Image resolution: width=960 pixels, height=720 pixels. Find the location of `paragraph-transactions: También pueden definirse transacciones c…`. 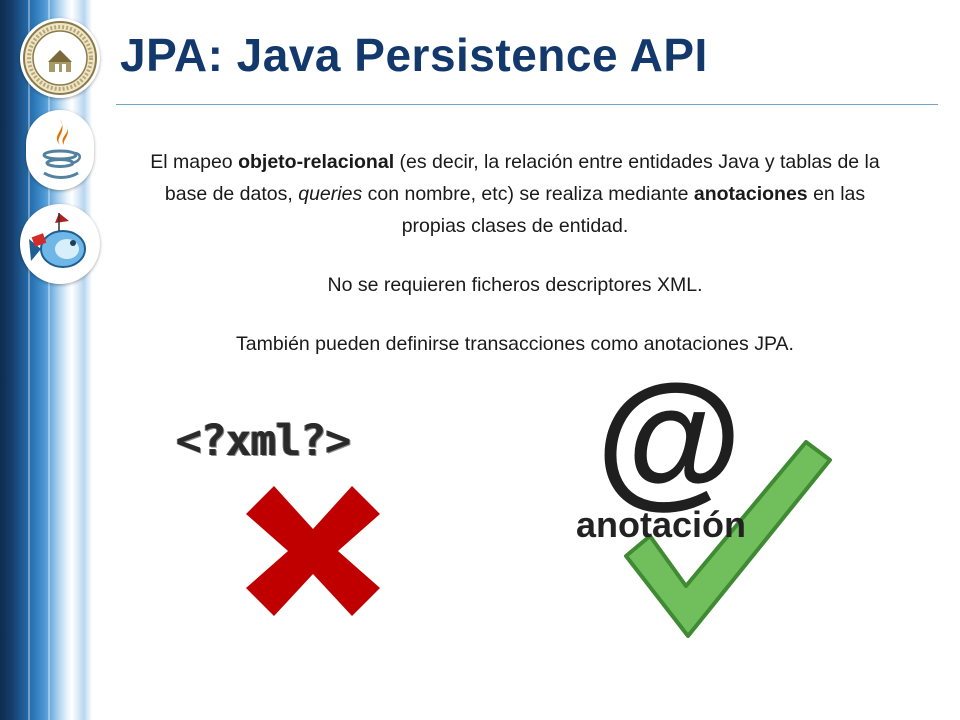

paragraph-transactions: También pueden definirse transacciones c… is located at coordinates (515, 344).